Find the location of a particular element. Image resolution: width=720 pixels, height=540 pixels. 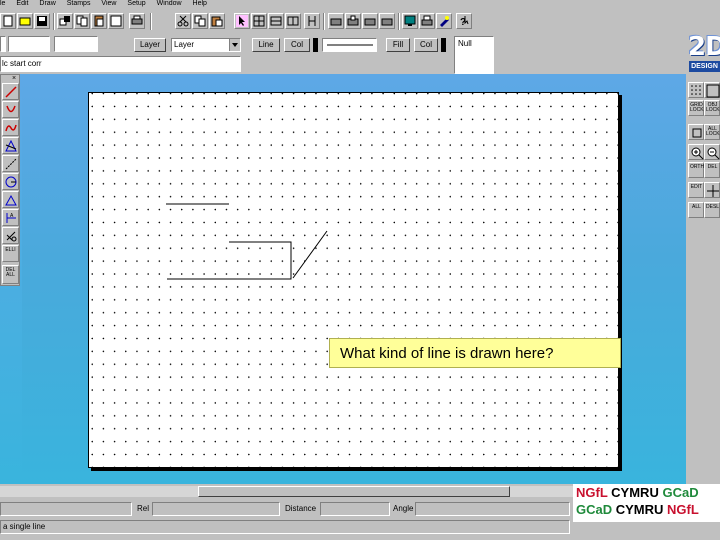

pen-field is located at coordinates (3, 44).